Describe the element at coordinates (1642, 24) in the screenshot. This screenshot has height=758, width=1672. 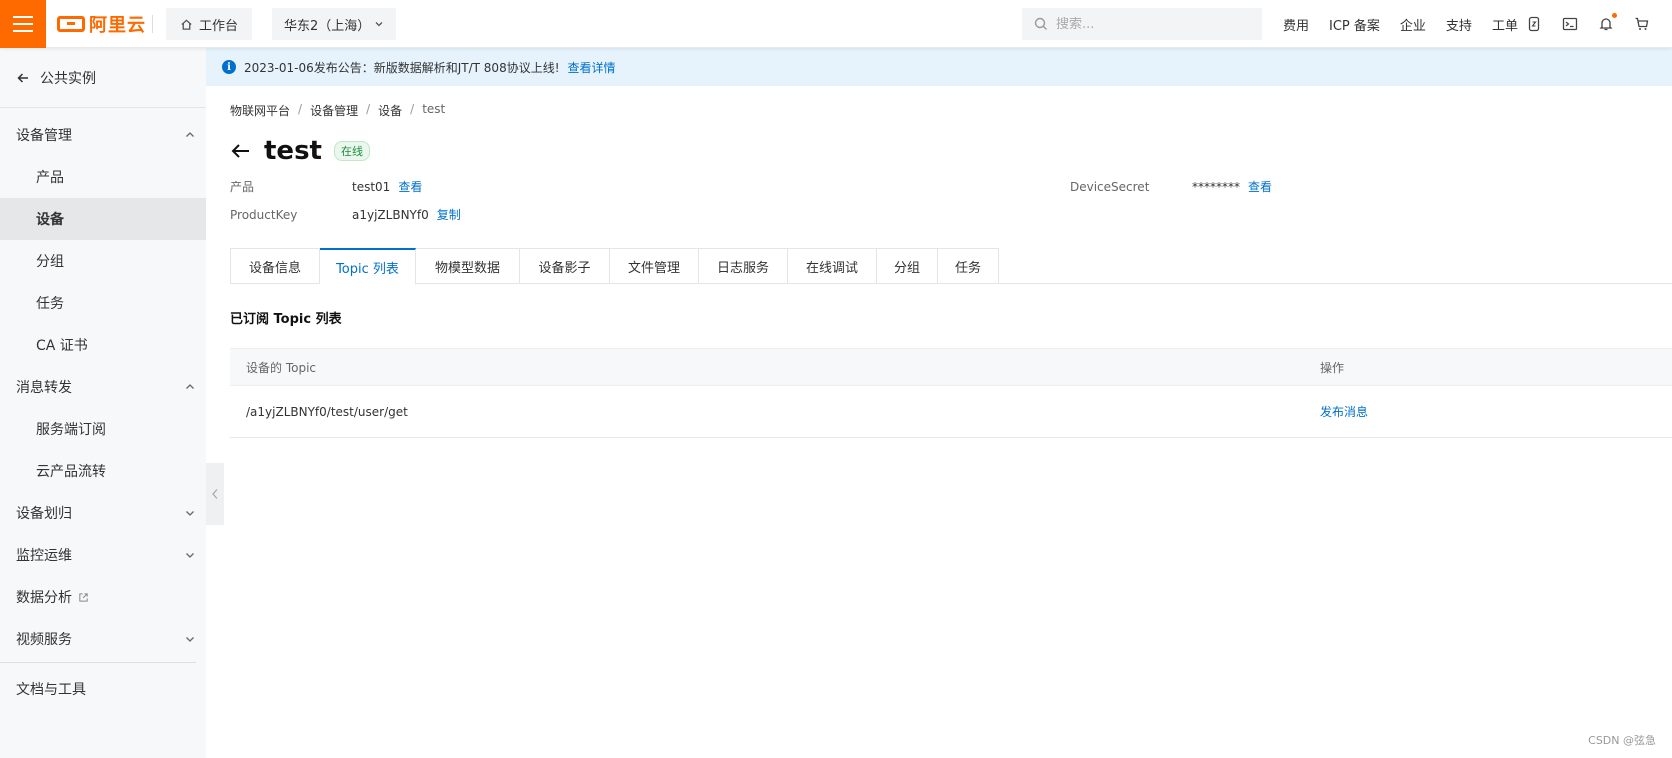
I see `cart-icon` at that location.